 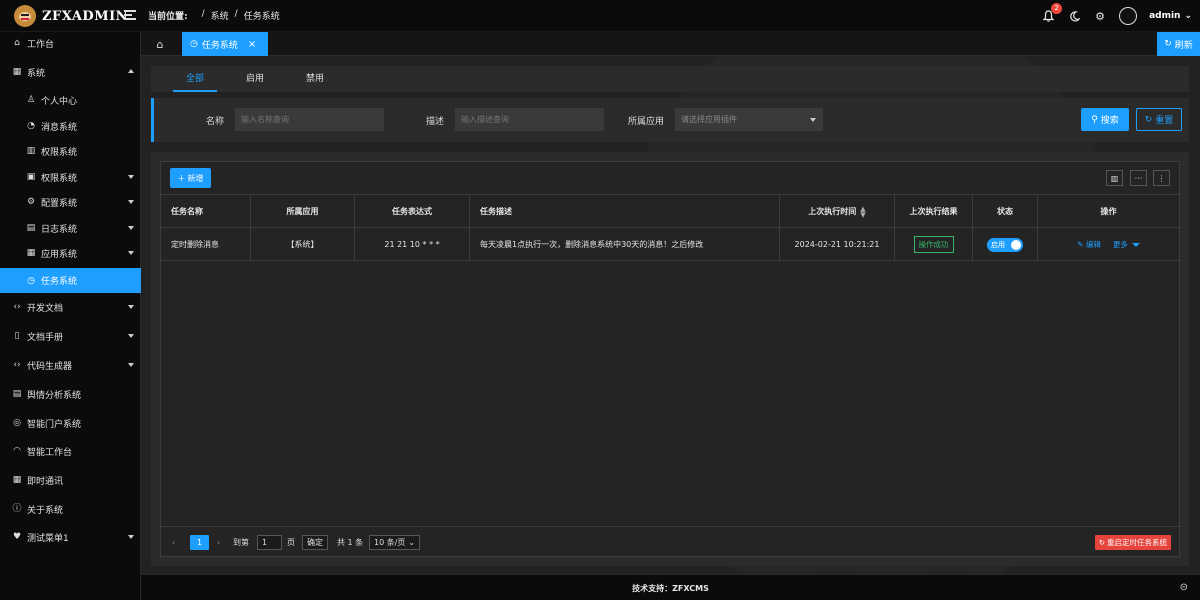 What do you see at coordinates (625, 244) in the screenshot?
I see `cell-description: 每天凌晨1点执行一次，删除消息系统中30天的消息！之后修改` at bounding box center [625, 244].